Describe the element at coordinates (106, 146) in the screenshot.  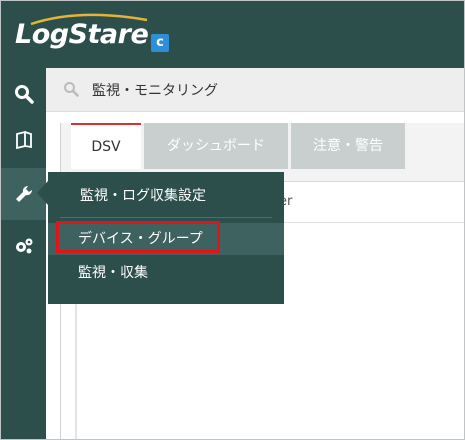
I see `tab-dsv: DSV` at that location.